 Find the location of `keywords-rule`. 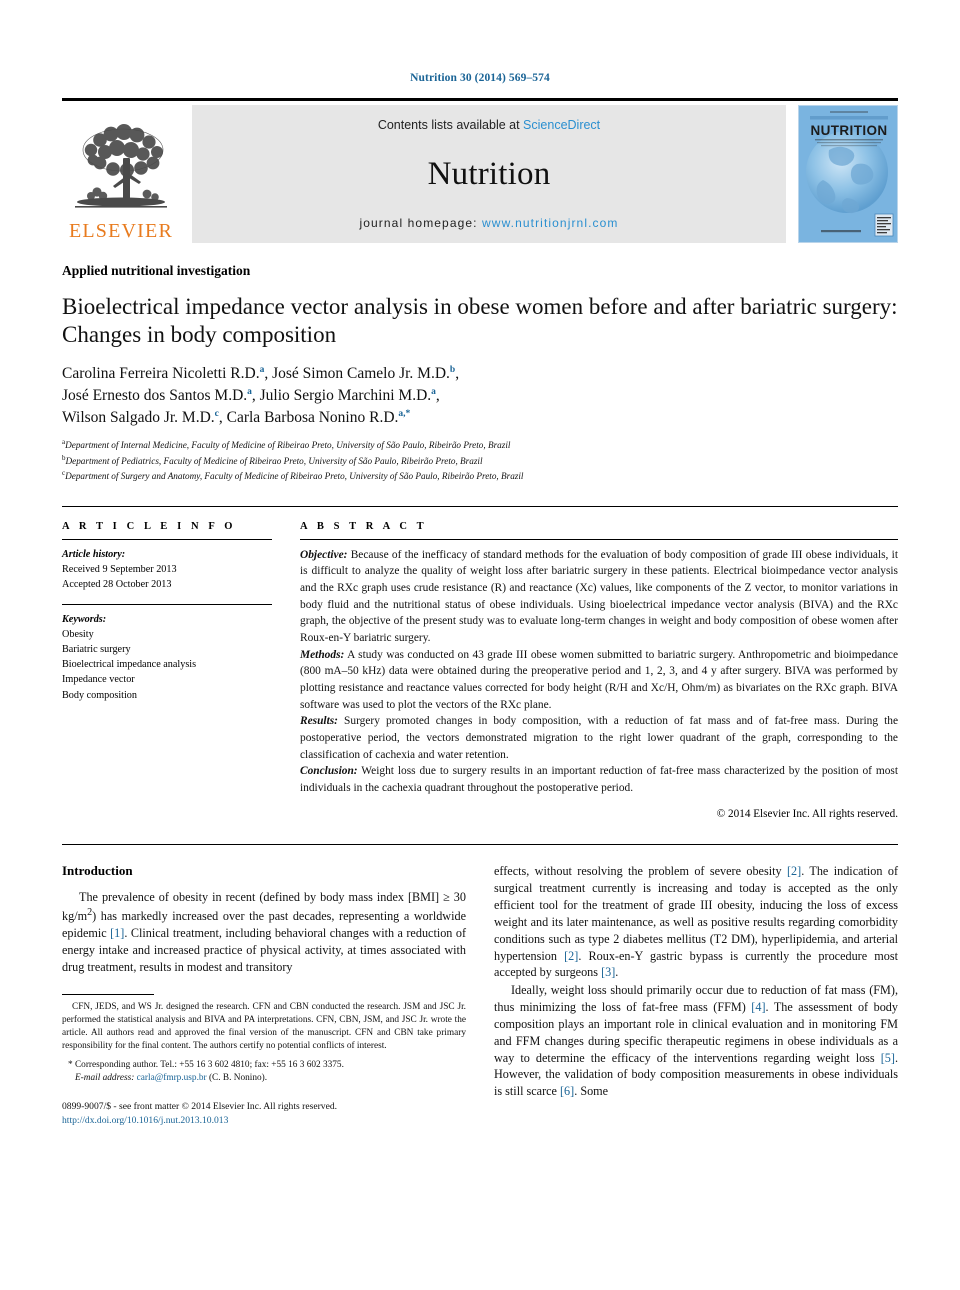

keywords-rule is located at coordinates (167, 605).